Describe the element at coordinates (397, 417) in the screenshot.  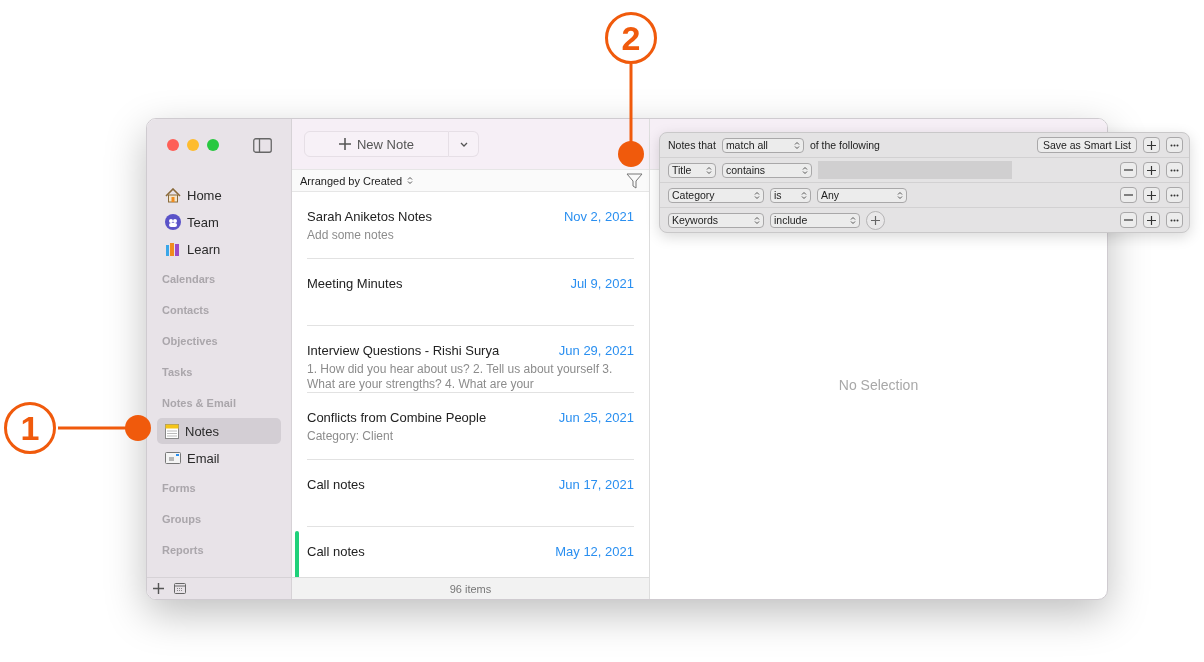
I see `note-title: Conflicts from Combine People` at that location.